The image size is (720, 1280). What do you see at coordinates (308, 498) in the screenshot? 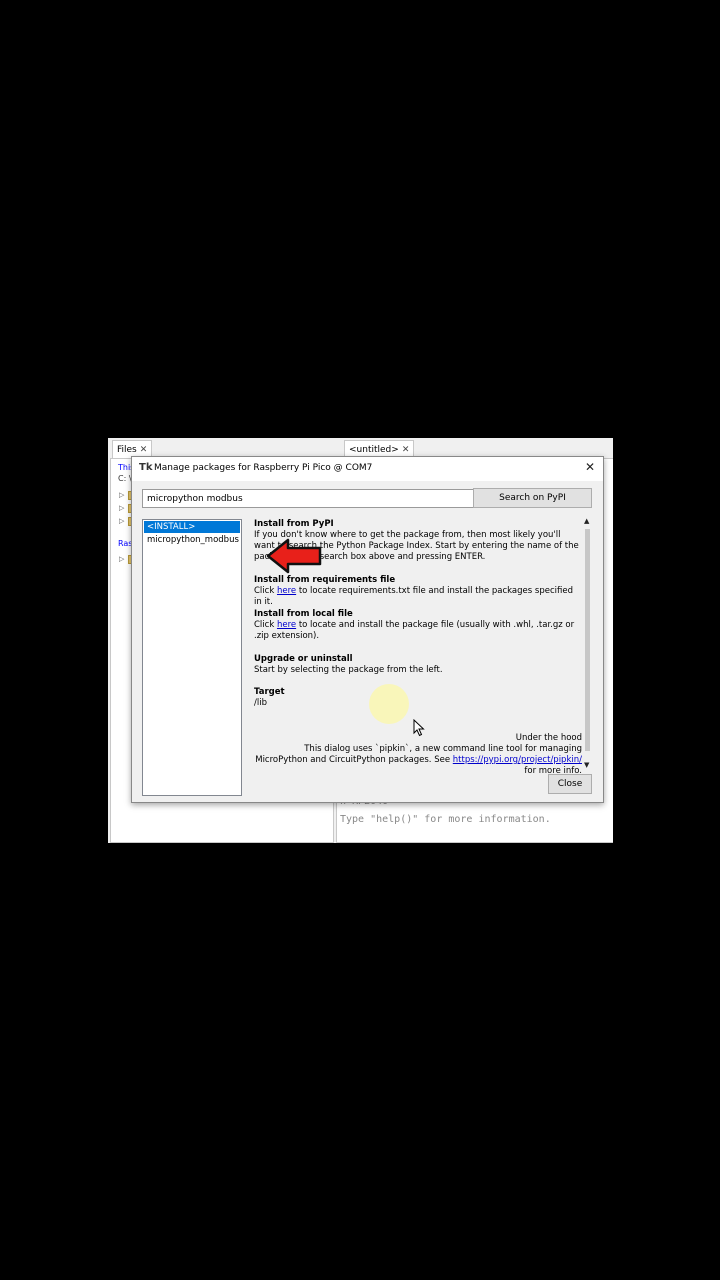
I see `search-input` at bounding box center [308, 498].